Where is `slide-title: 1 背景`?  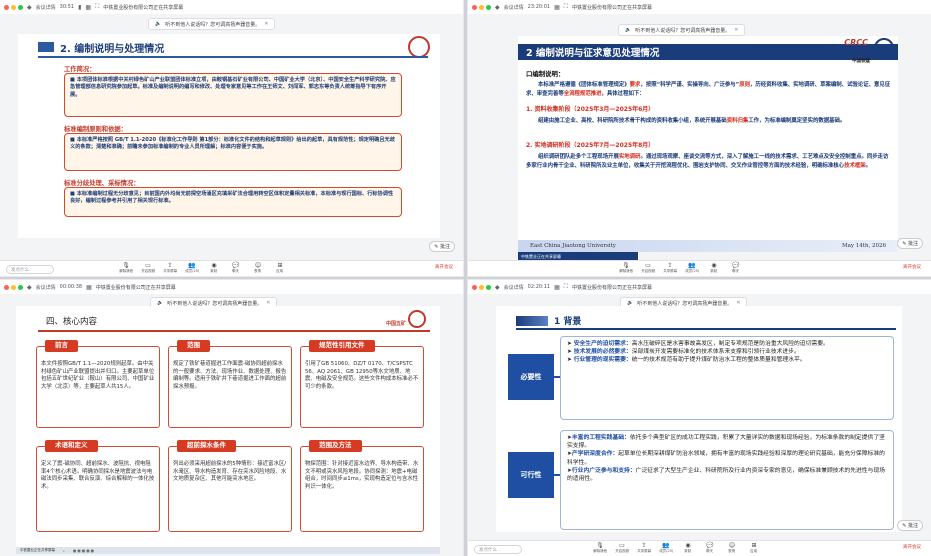
slide-title: 1 背景 is located at coordinates (568, 322).